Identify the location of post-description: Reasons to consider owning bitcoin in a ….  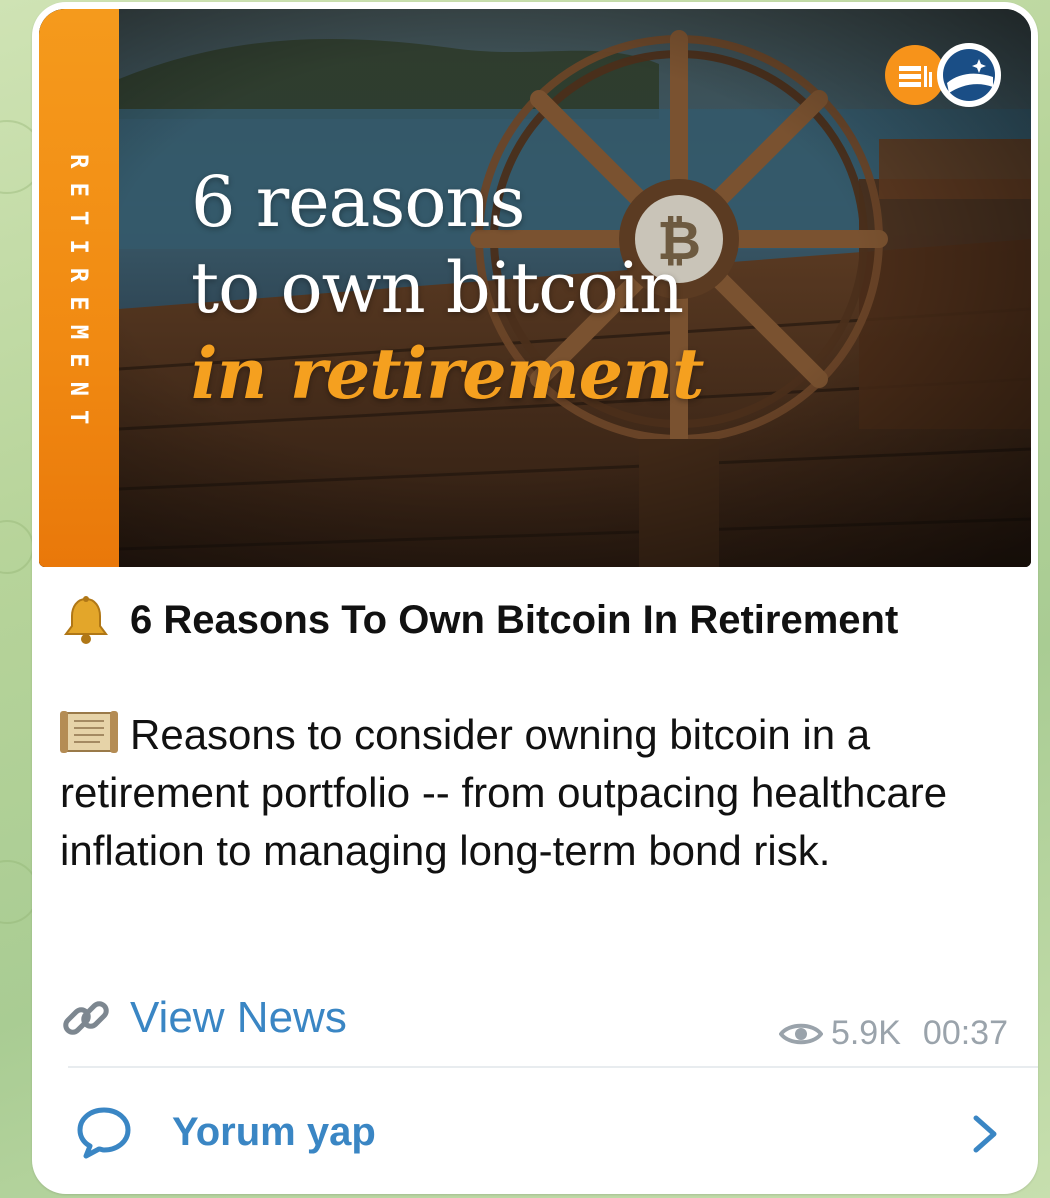
(530, 793).